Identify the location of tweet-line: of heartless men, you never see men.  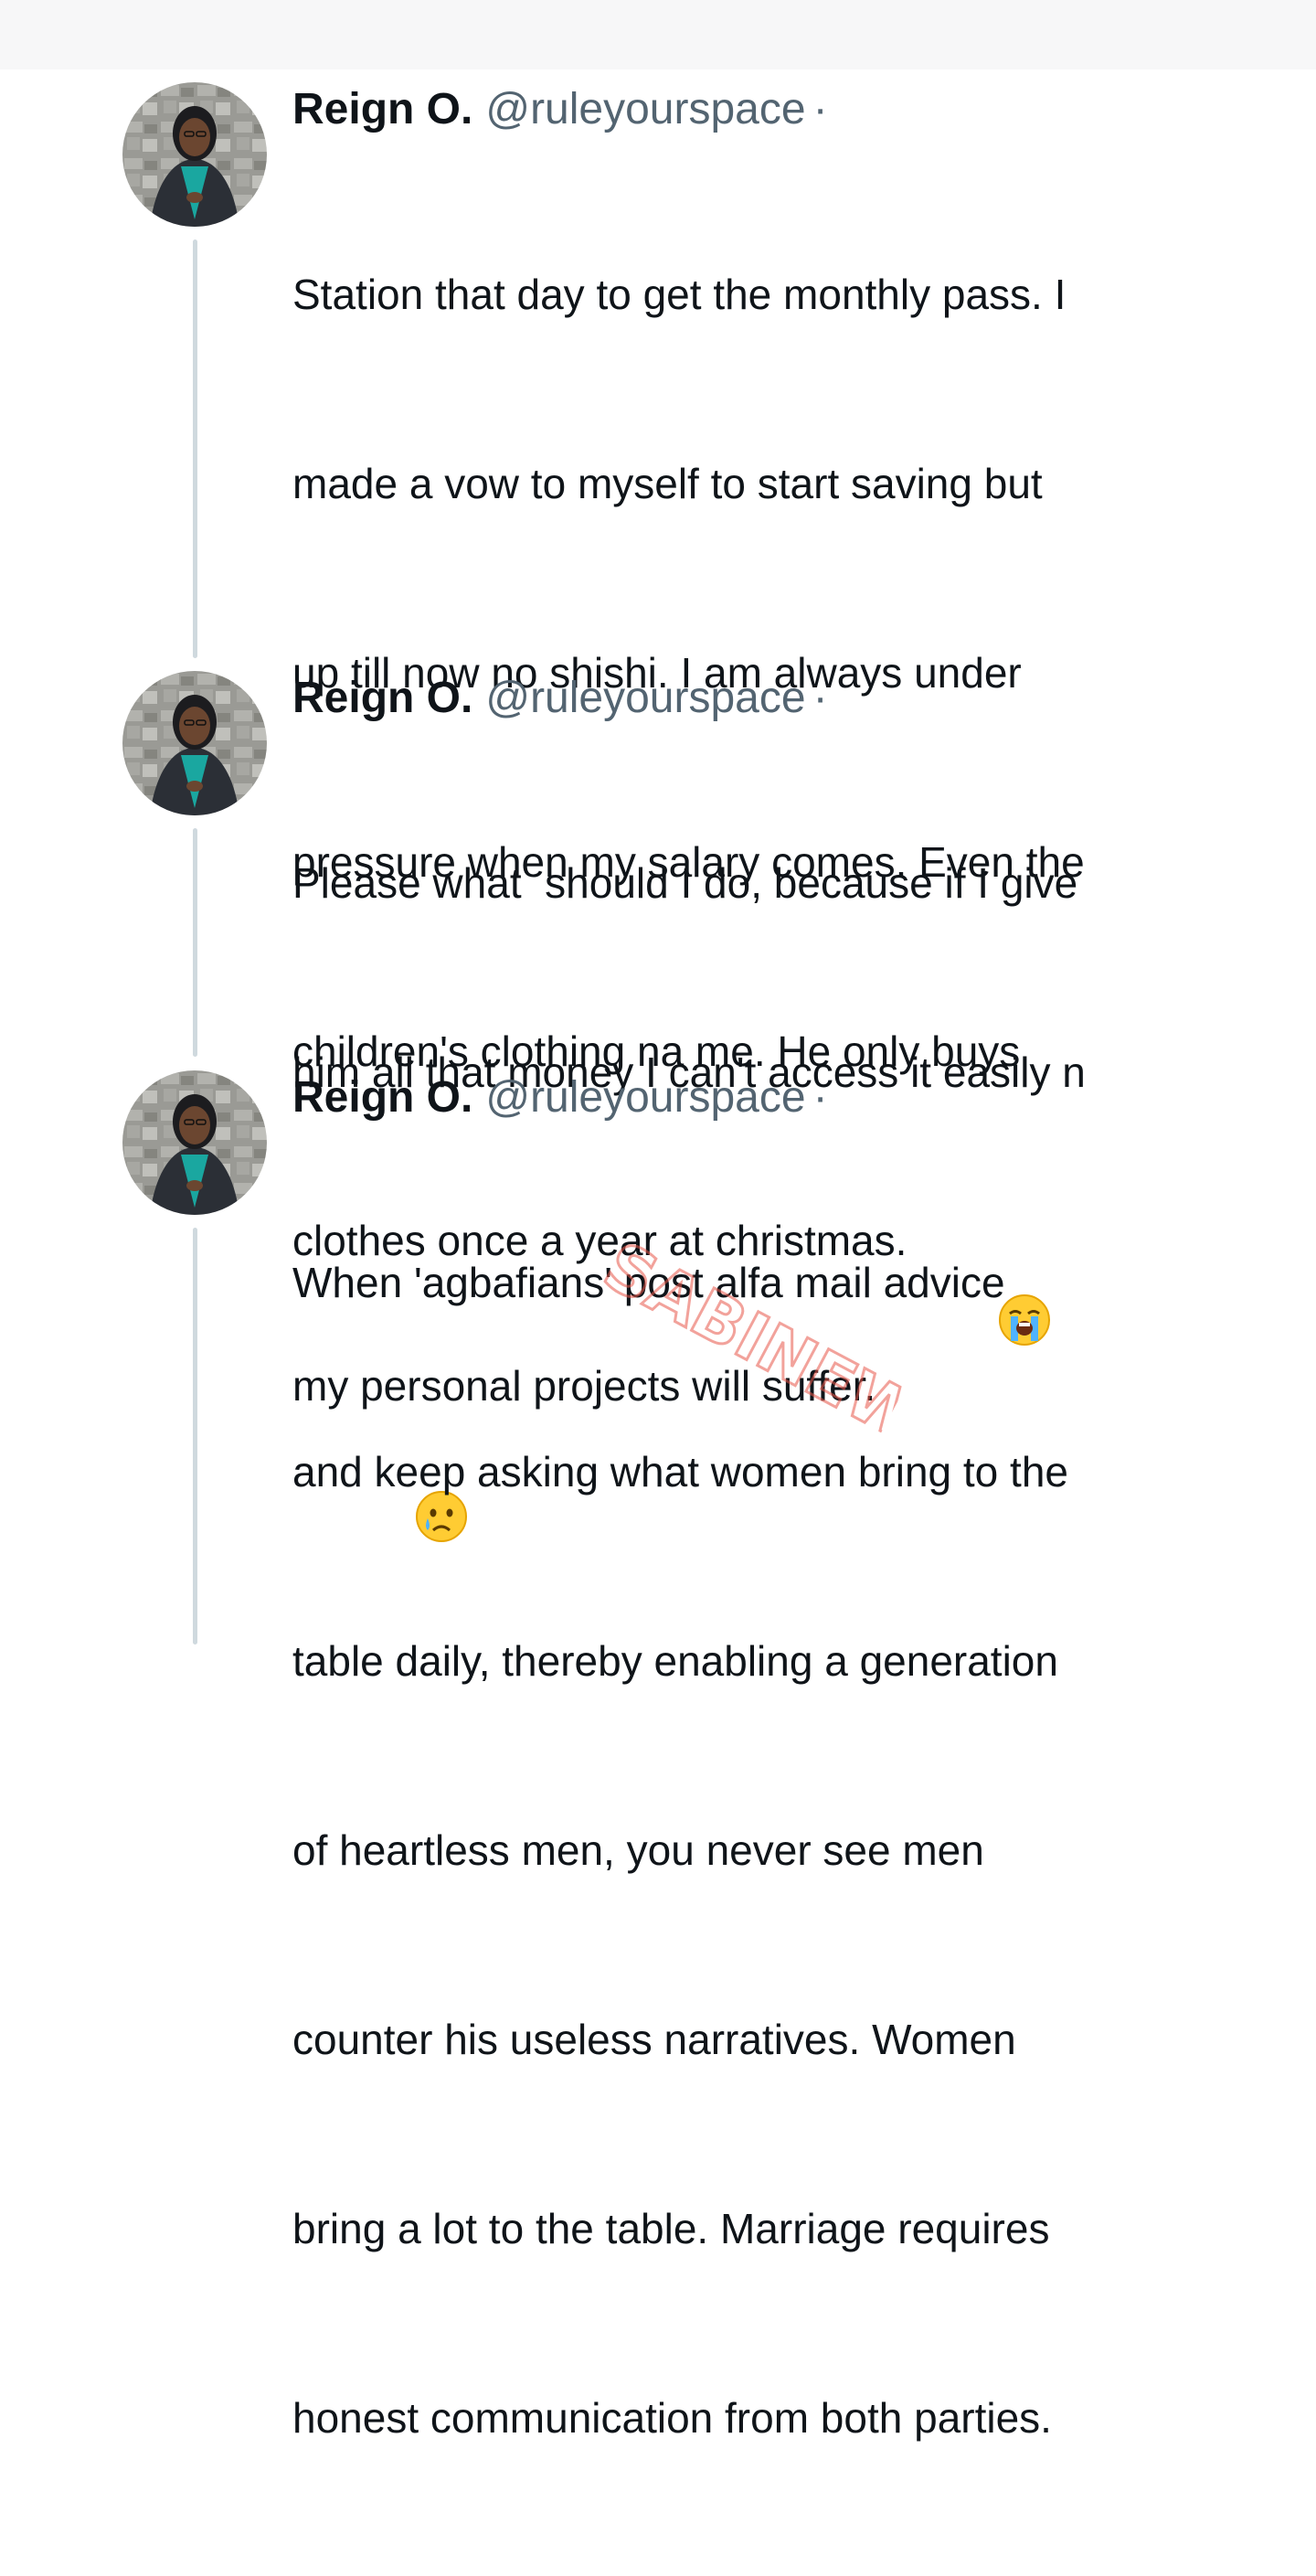
(638, 1850).